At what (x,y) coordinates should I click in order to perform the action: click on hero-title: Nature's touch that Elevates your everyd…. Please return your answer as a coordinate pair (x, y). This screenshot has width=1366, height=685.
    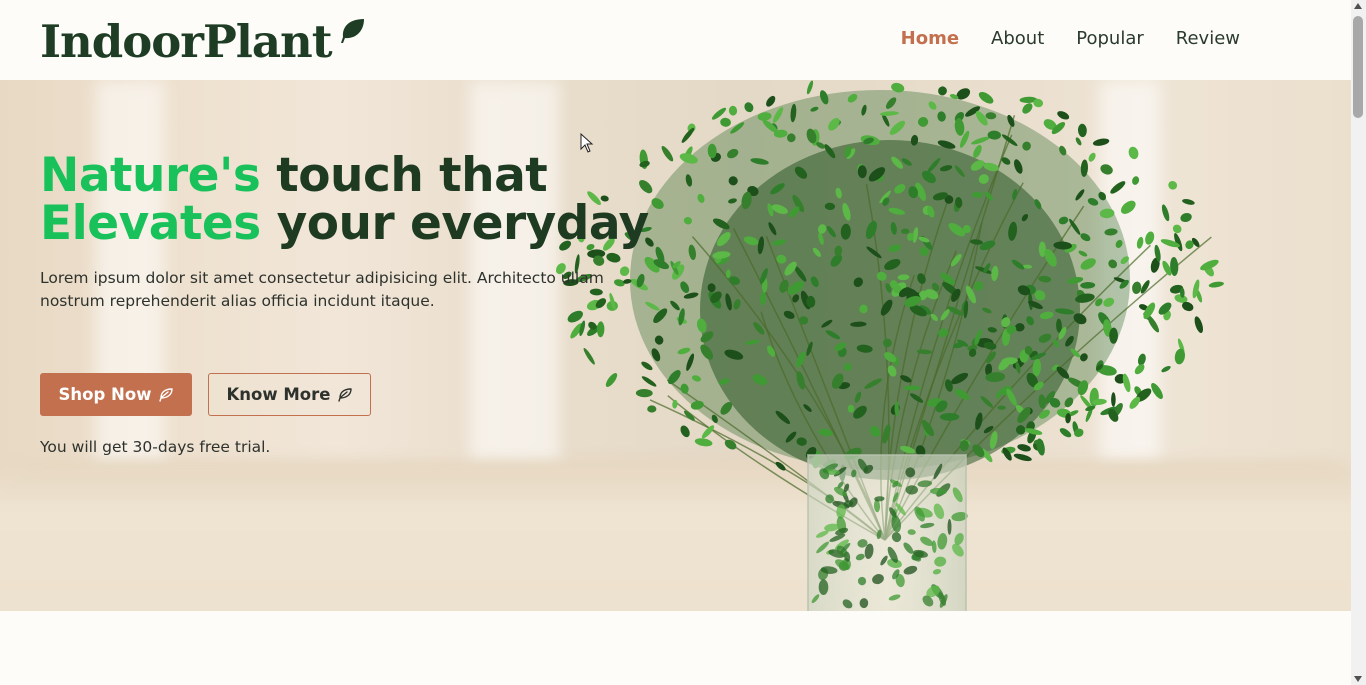
    Looking at the image, I should click on (344, 200).